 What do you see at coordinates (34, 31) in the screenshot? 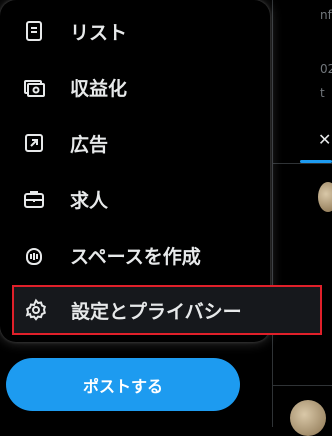
I see `list-icon` at bounding box center [34, 31].